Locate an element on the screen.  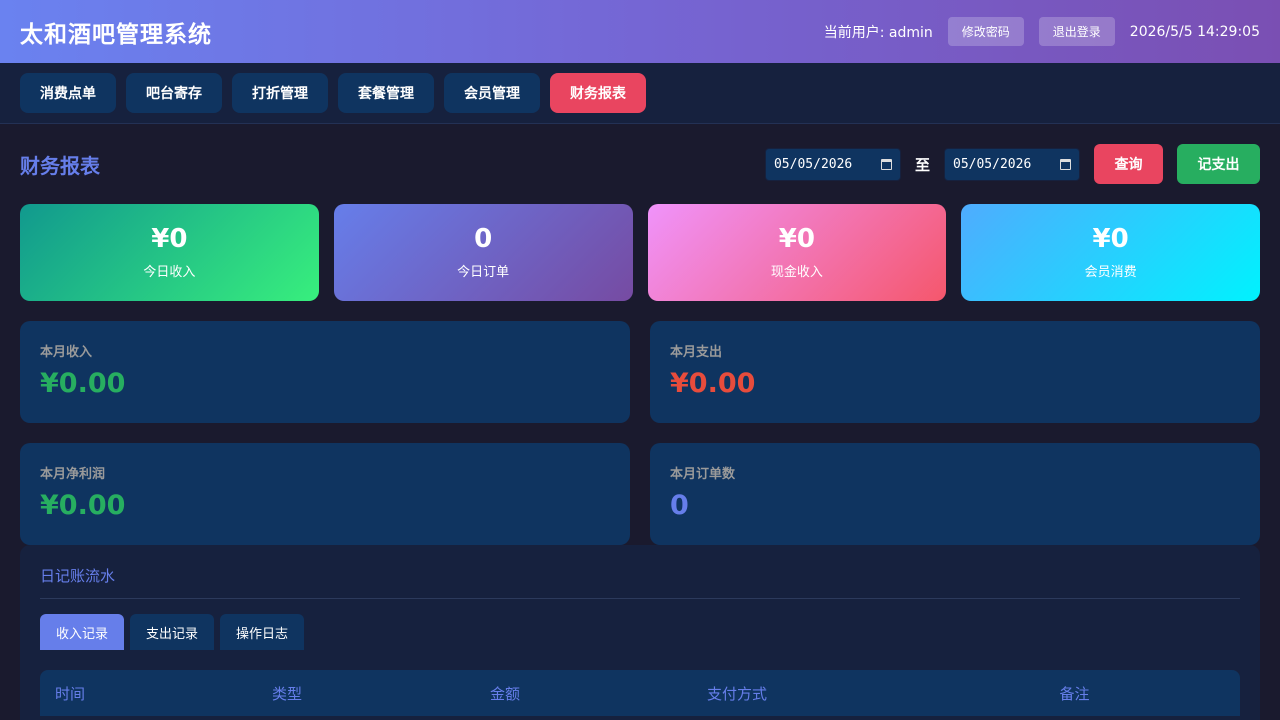
tab-expense-records: 支出记录 is located at coordinates (172, 632).